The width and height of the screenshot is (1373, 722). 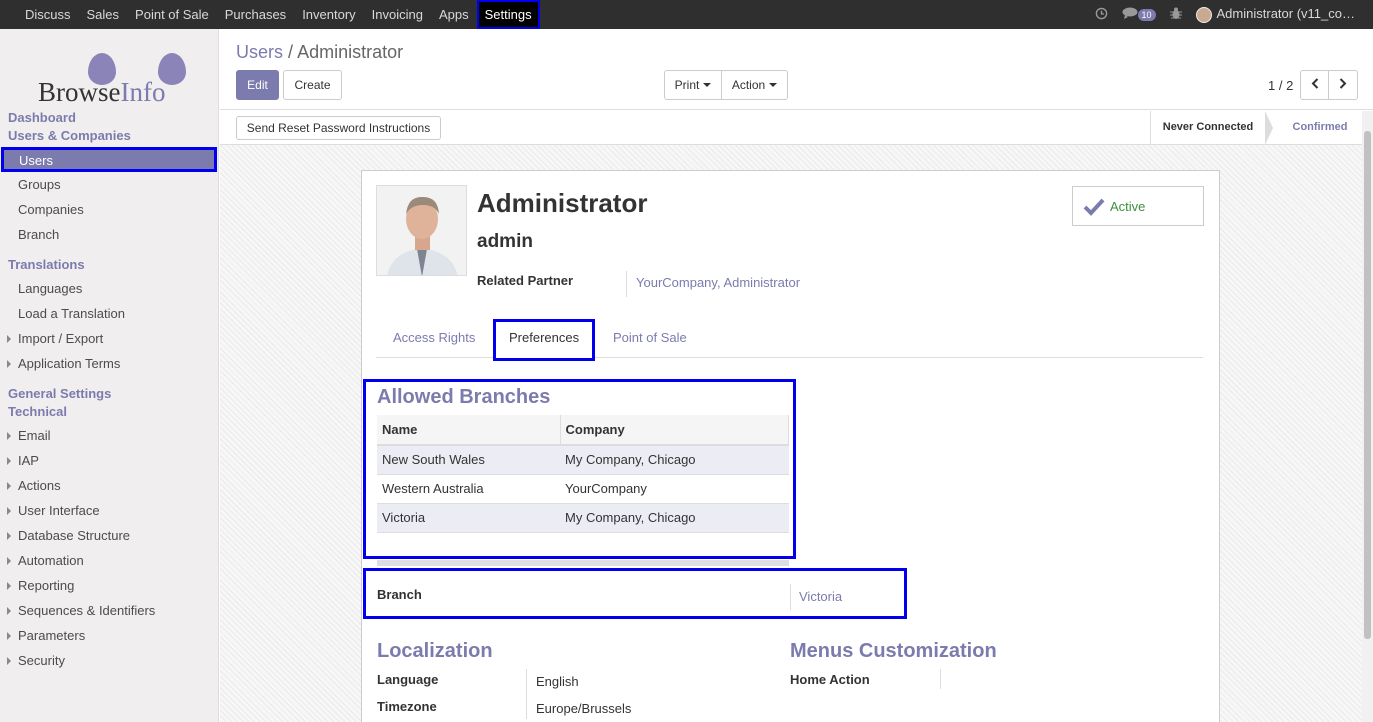 I want to click on pager-next-button, so click(x=1343, y=85).